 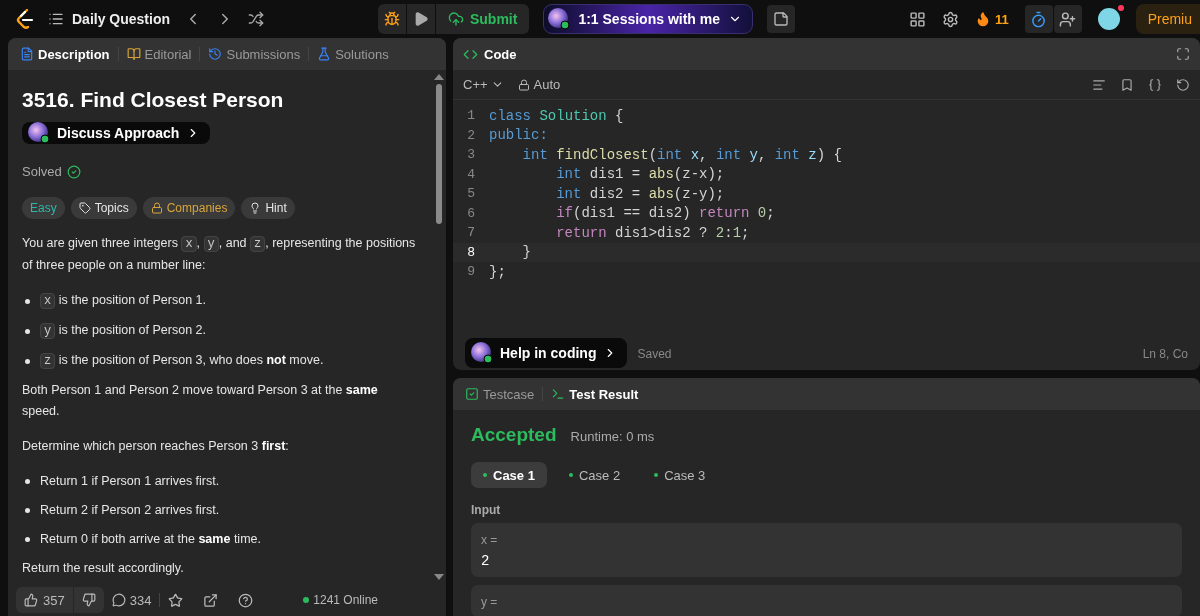 What do you see at coordinates (27, 54) in the screenshot?
I see `document-icon` at bounding box center [27, 54].